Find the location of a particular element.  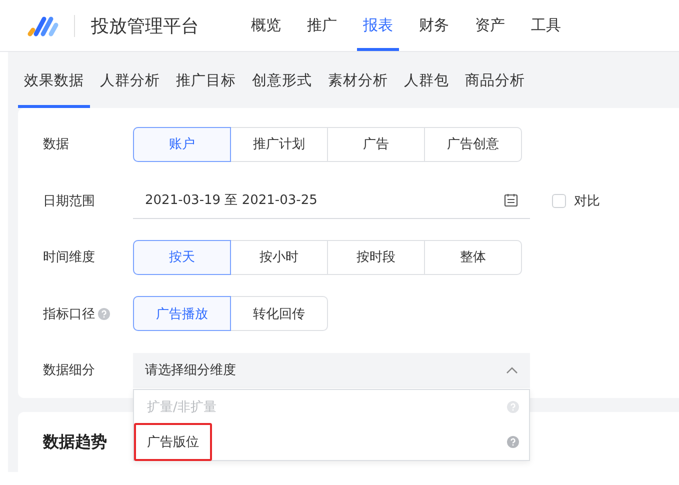

sub-tab: 素材分析 is located at coordinates (358, 80).